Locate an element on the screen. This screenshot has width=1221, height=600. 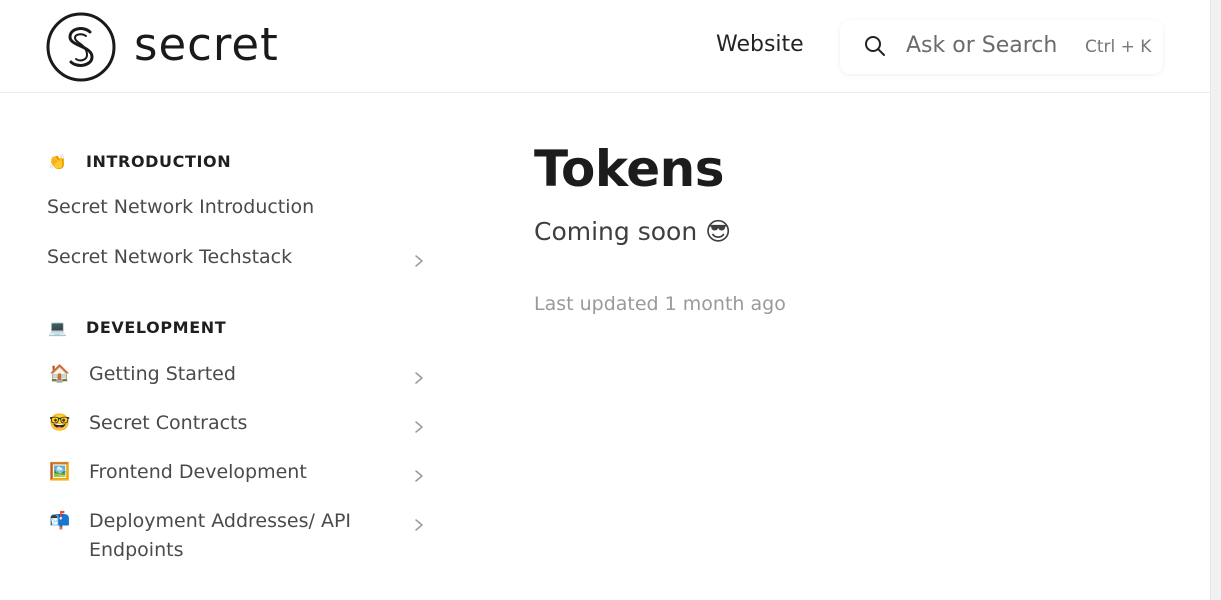
mailbox-icon: 📬 is located at coordinates (60, 521).